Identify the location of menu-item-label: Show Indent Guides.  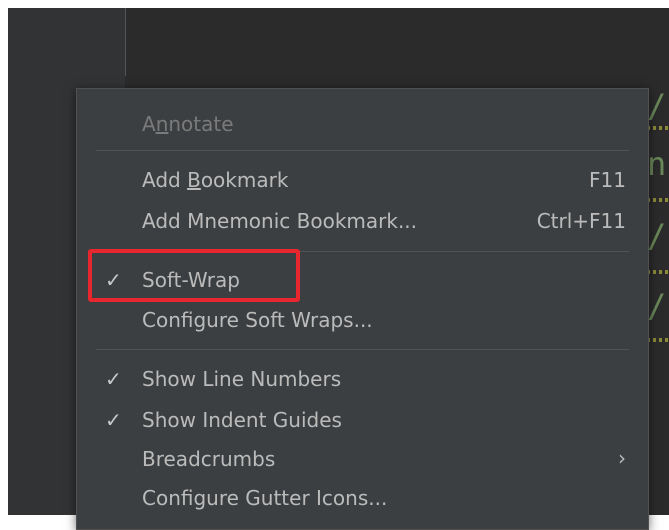
(242, 420).